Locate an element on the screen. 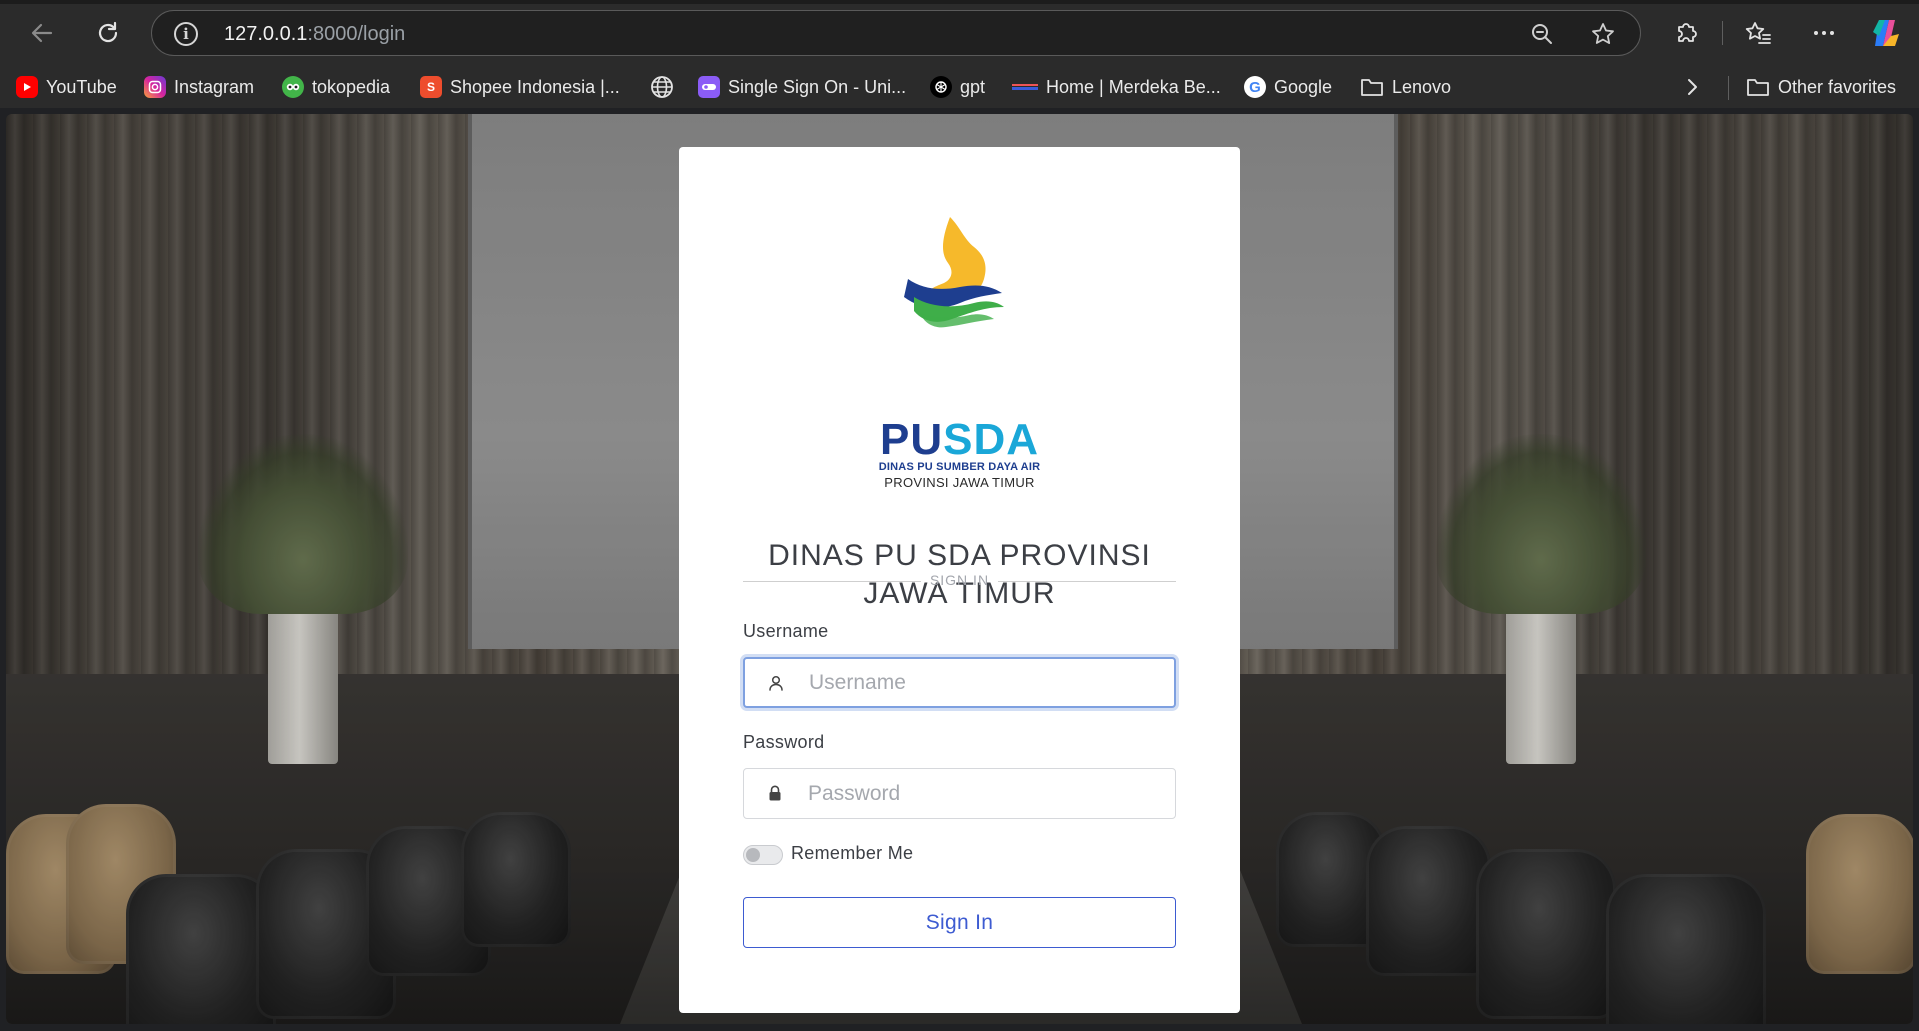 This screenshot has width=1919, height=1031. password-label: Password is located at coordinates (784, 742).